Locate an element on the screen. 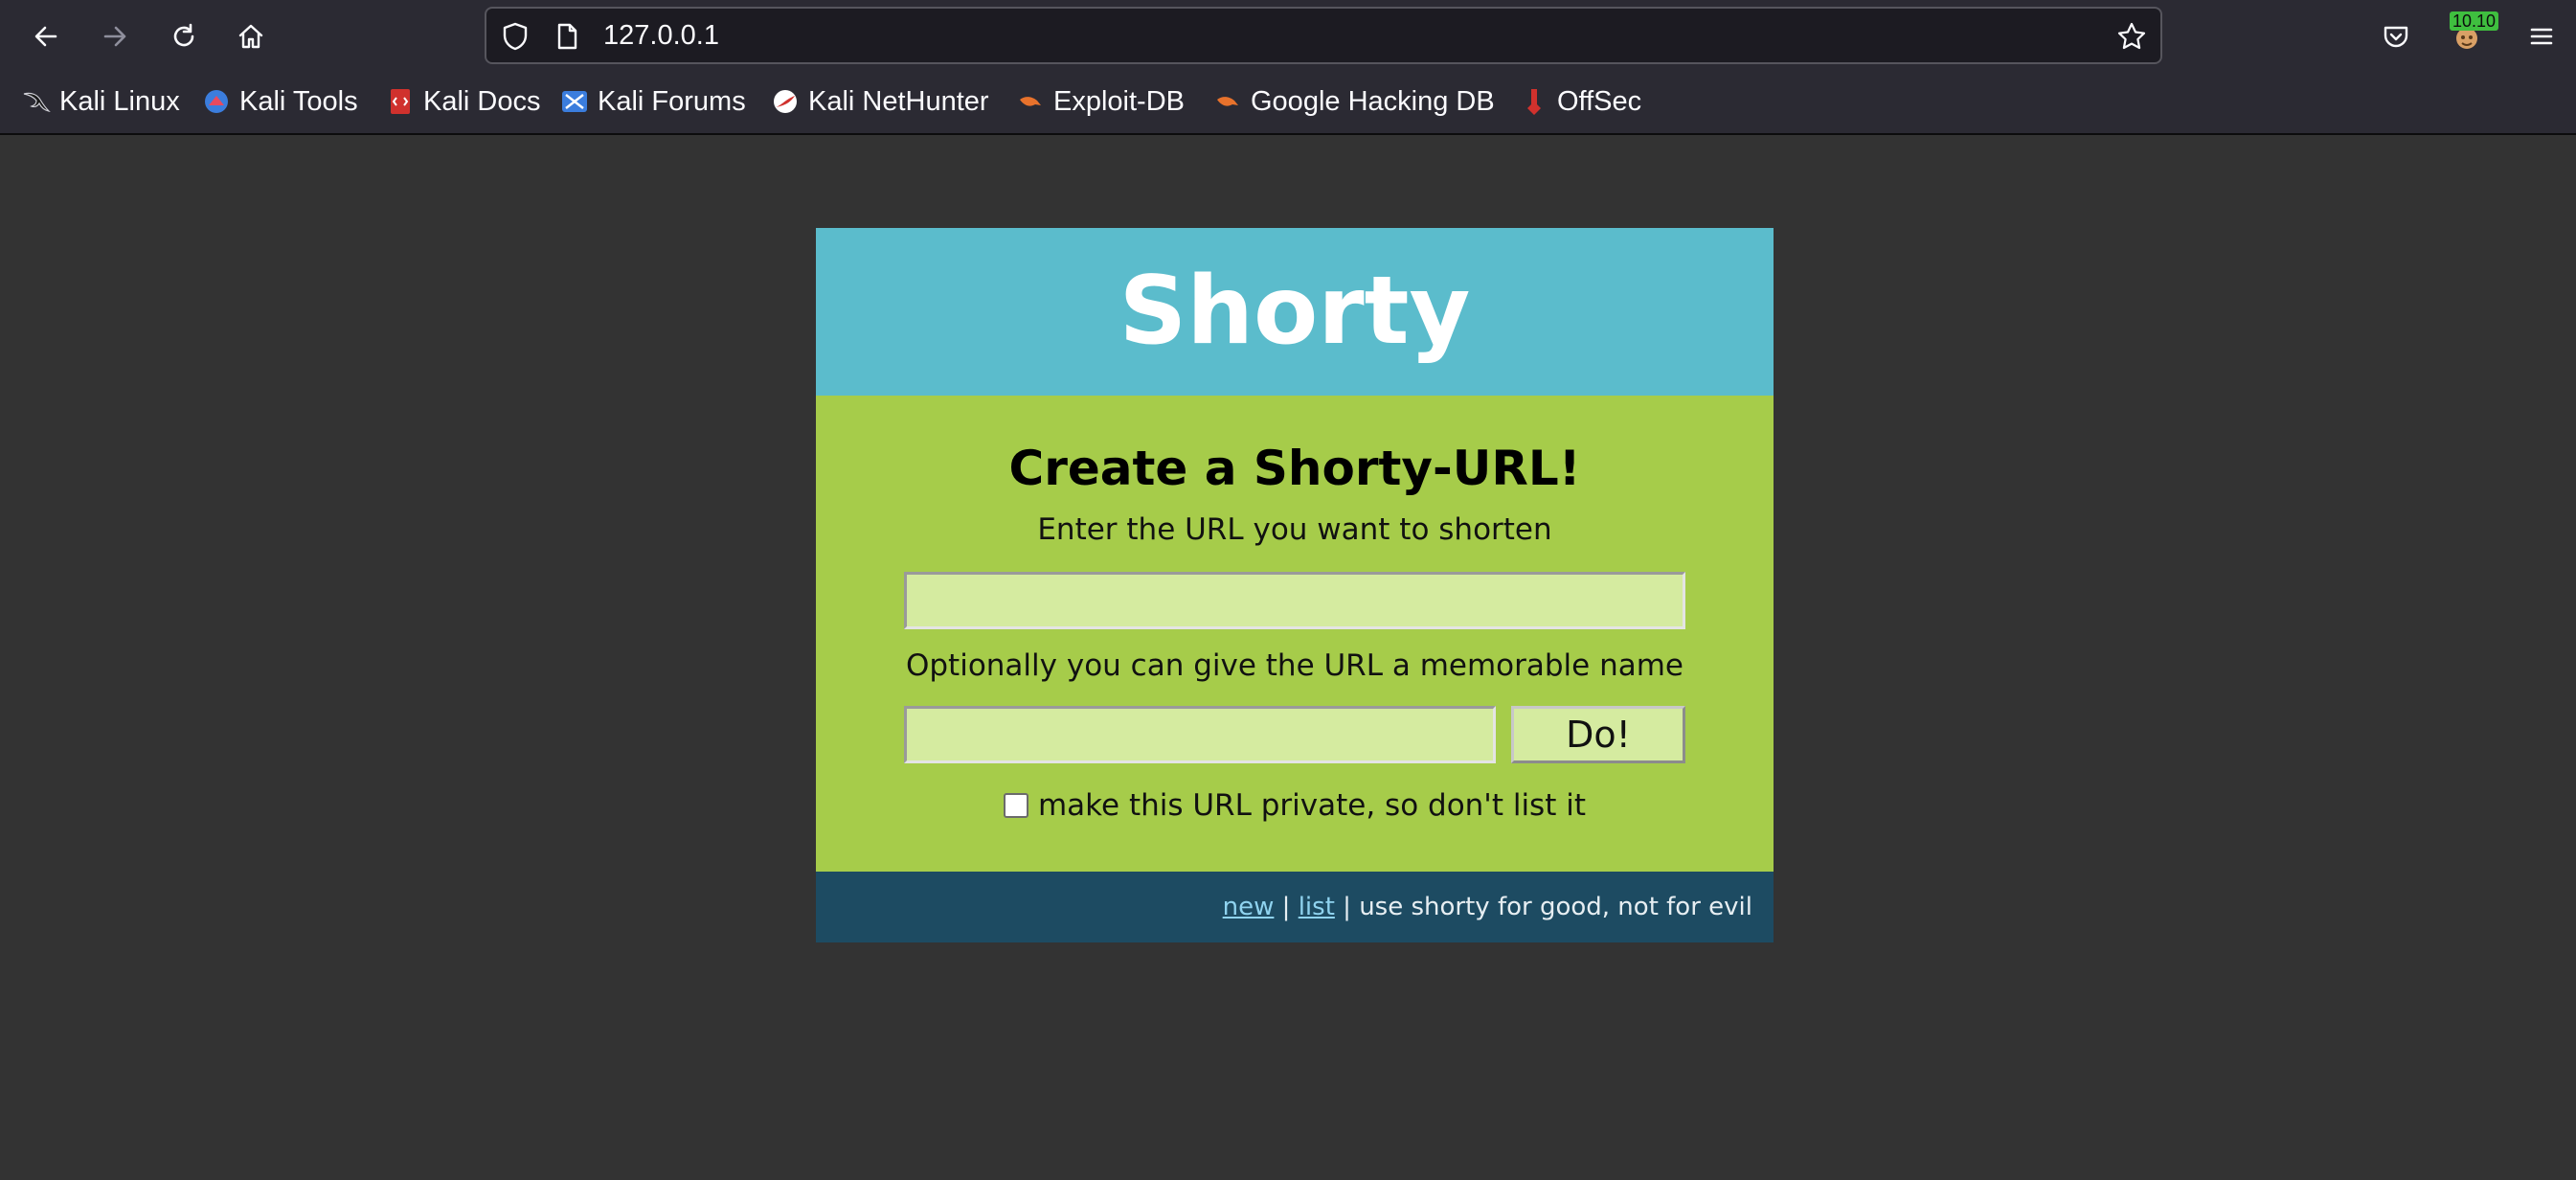 This screenshot has width=2576, height=1180. name-input is located at coordinates (1200, 734).